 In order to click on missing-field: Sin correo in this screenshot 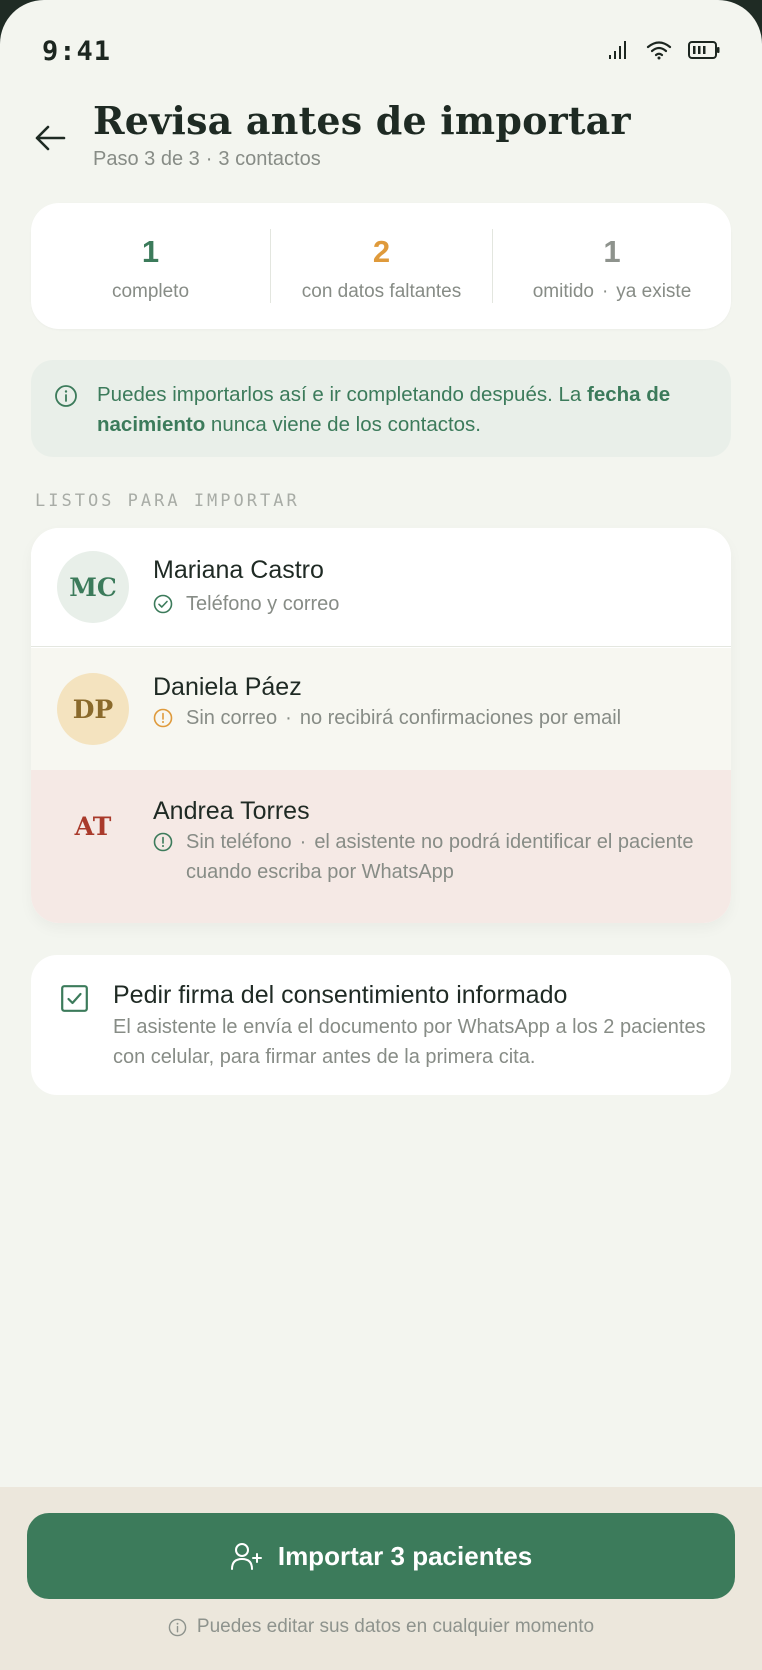, I will do `click(232, 718)`.